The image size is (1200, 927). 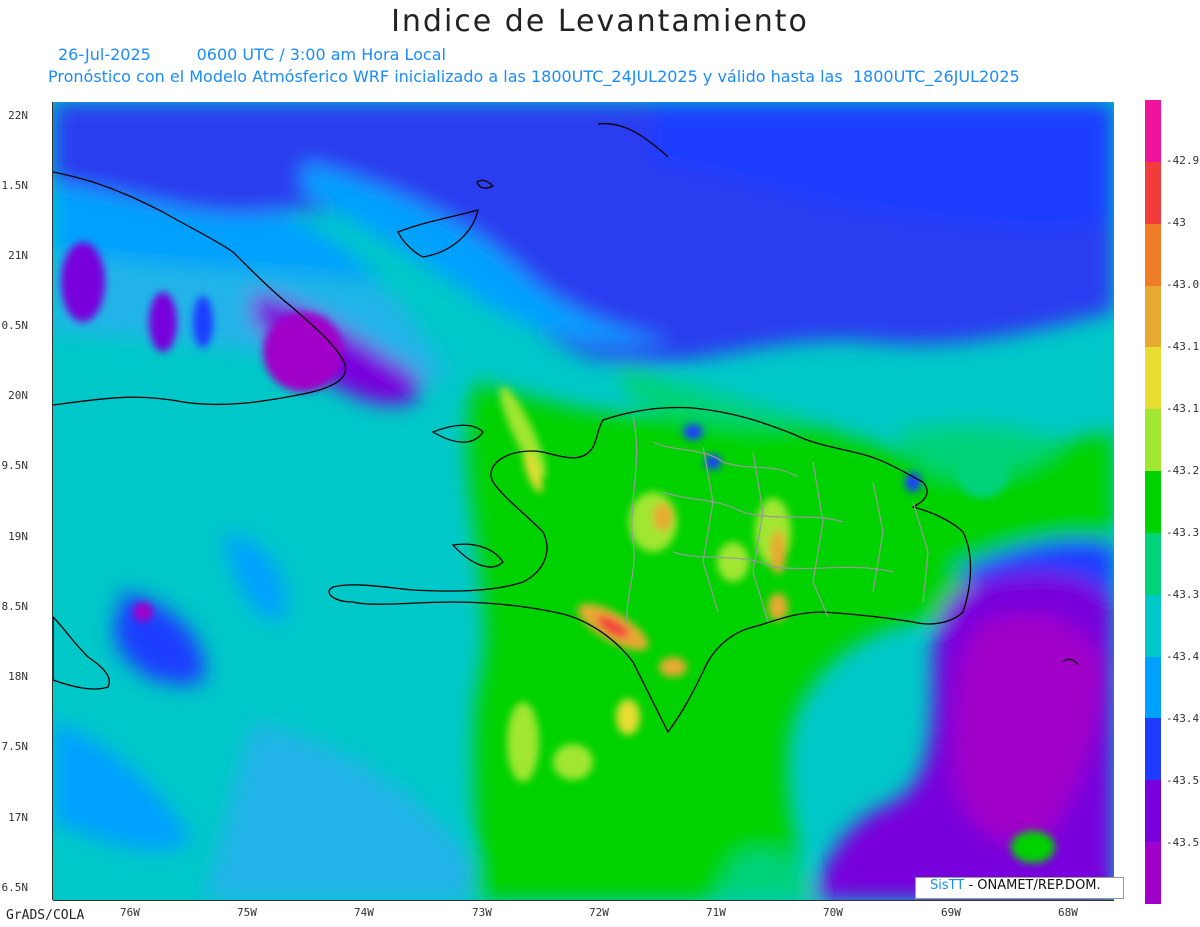 What do you see at coordinates (15, 606) in the screenshot?
I see `lat-label: 8.5N` at bounding box center [15, 606].